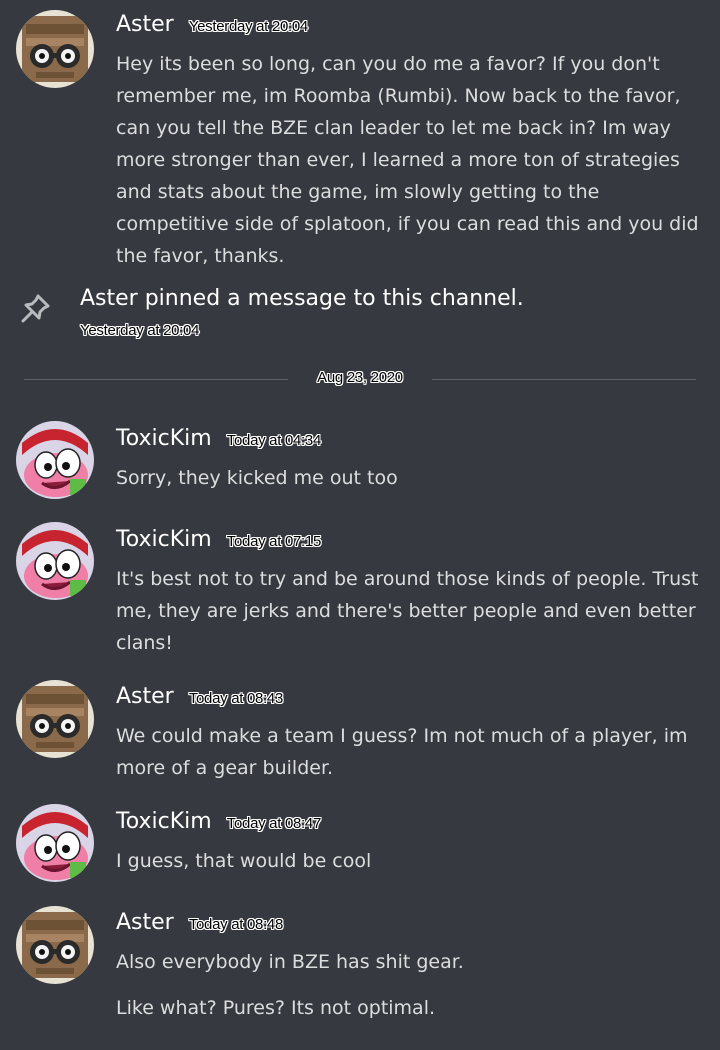  What do you see at coordinates (564, 379) in the screenshot?
I see `date-divider-line-right` at bounding box center [564, 379].